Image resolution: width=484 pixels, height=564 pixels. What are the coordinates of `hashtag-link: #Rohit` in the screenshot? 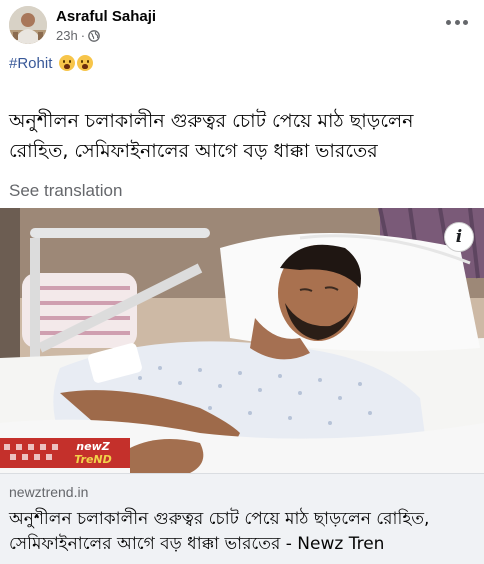 It's located at (30, 63).